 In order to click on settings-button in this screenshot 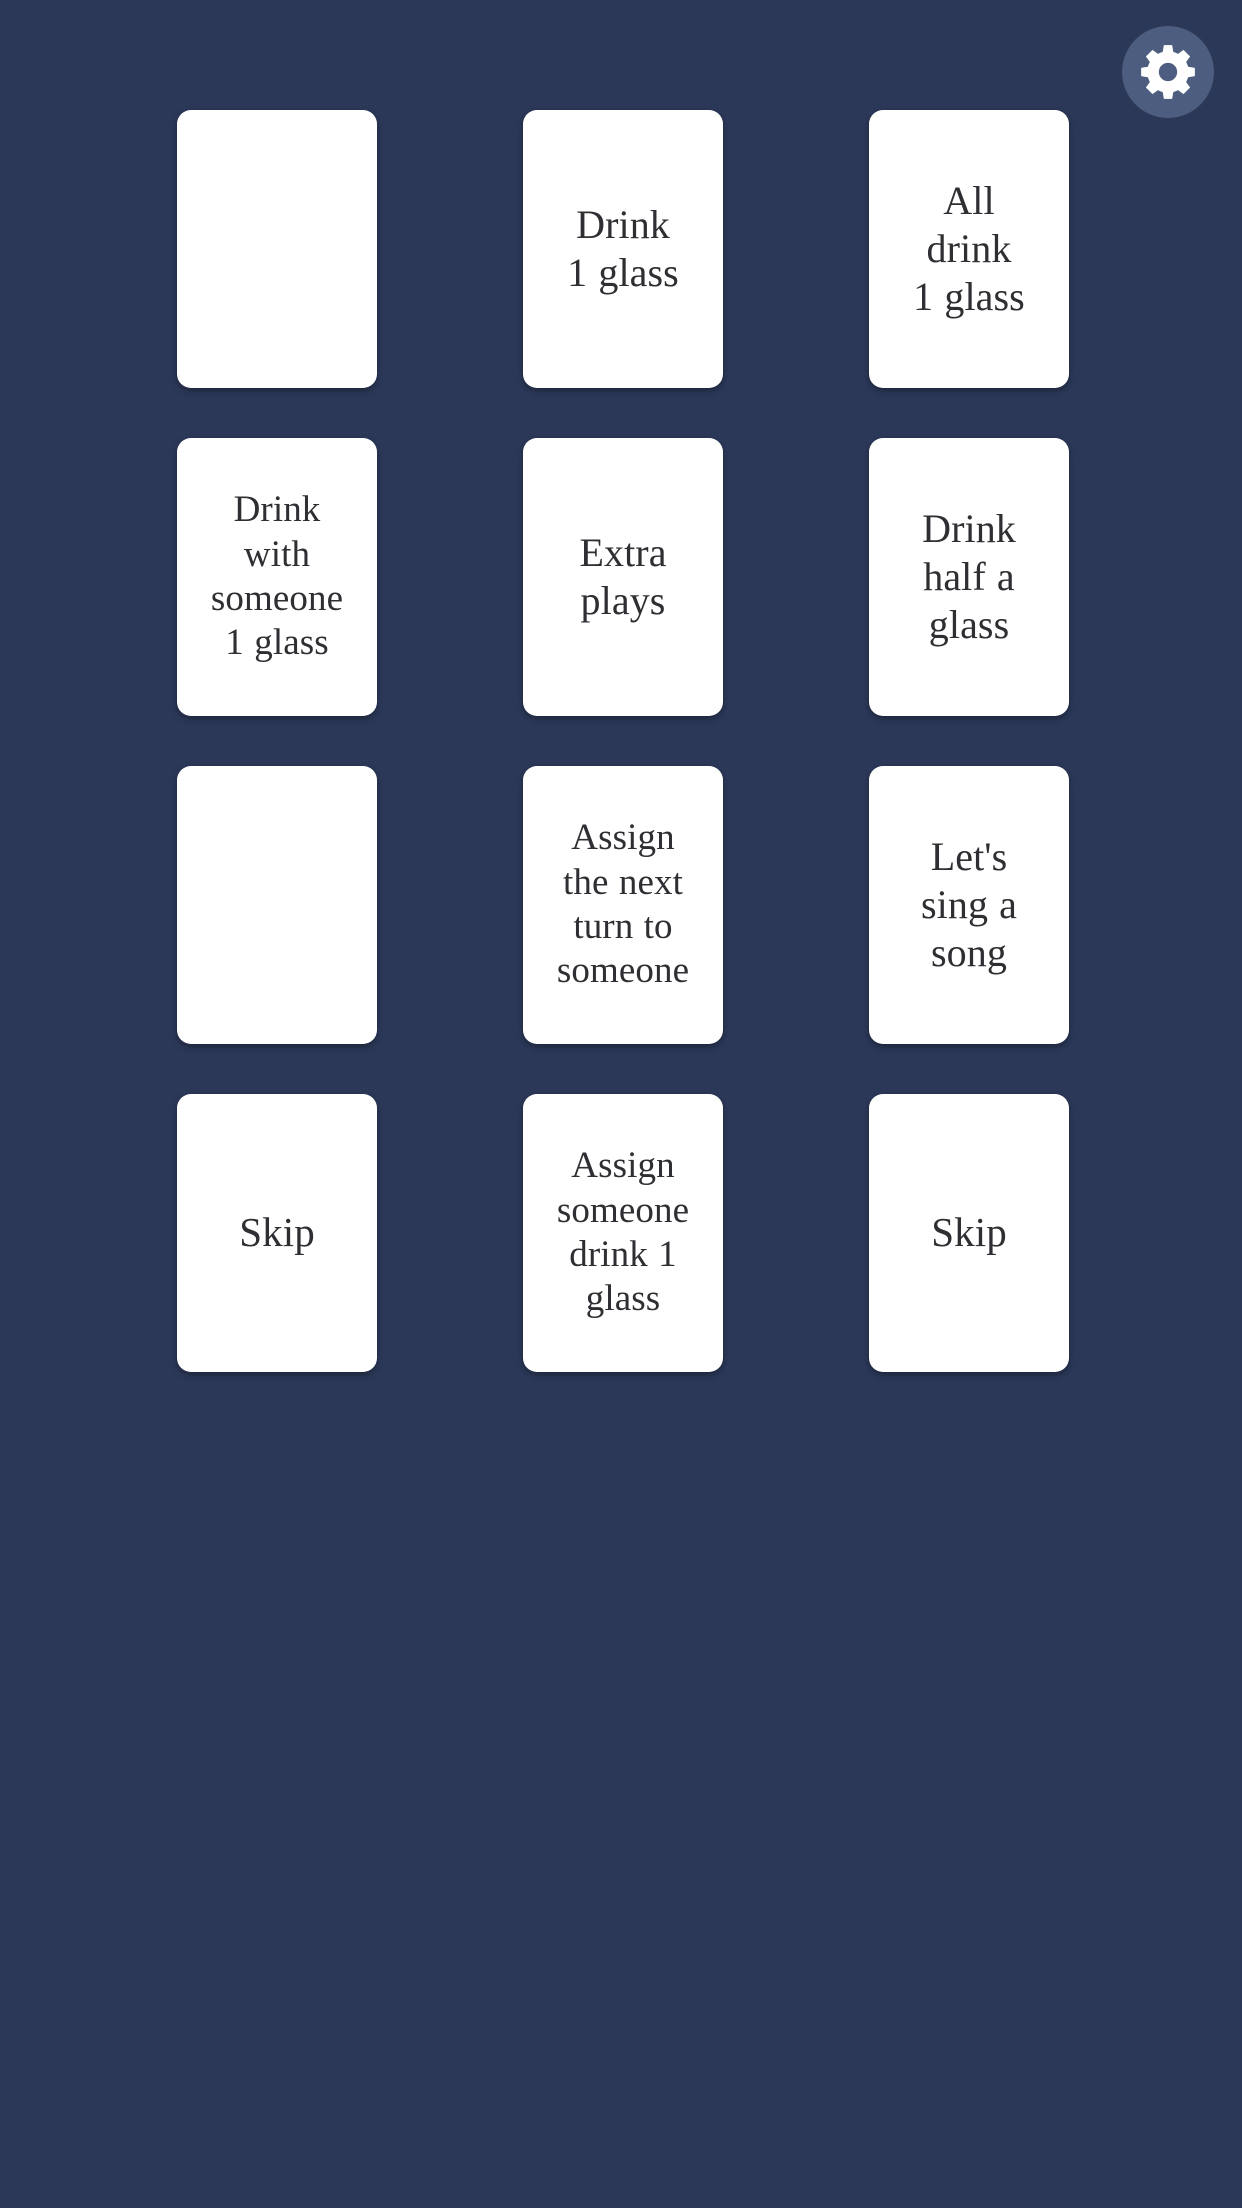, I will do `click(1168, 72)`.